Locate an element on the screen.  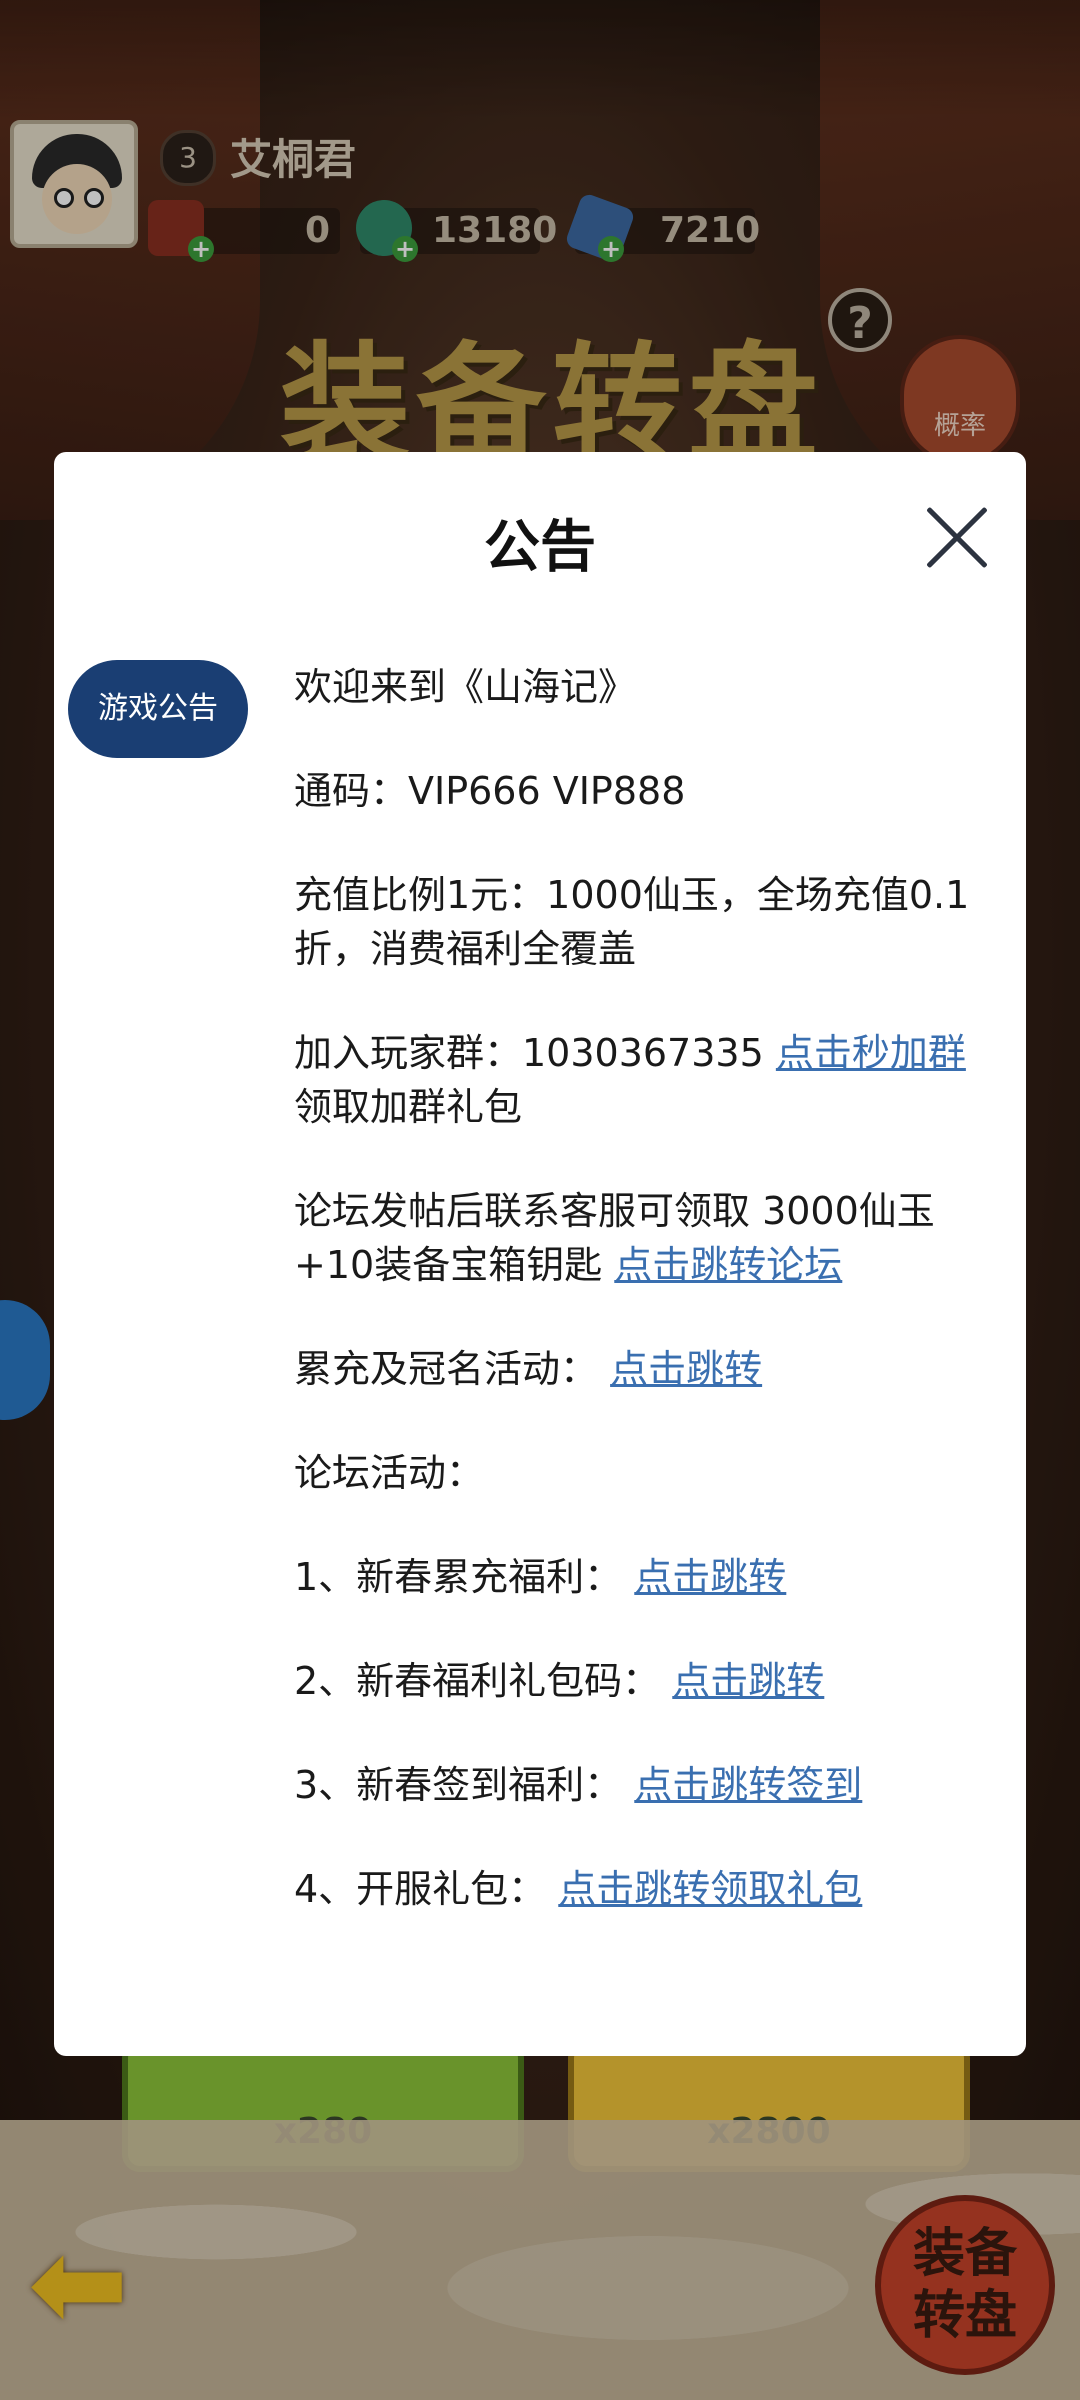
activity-4: 4、开服礼包： 点击跳转领取礼包 is located at coordinates (639, 1889).